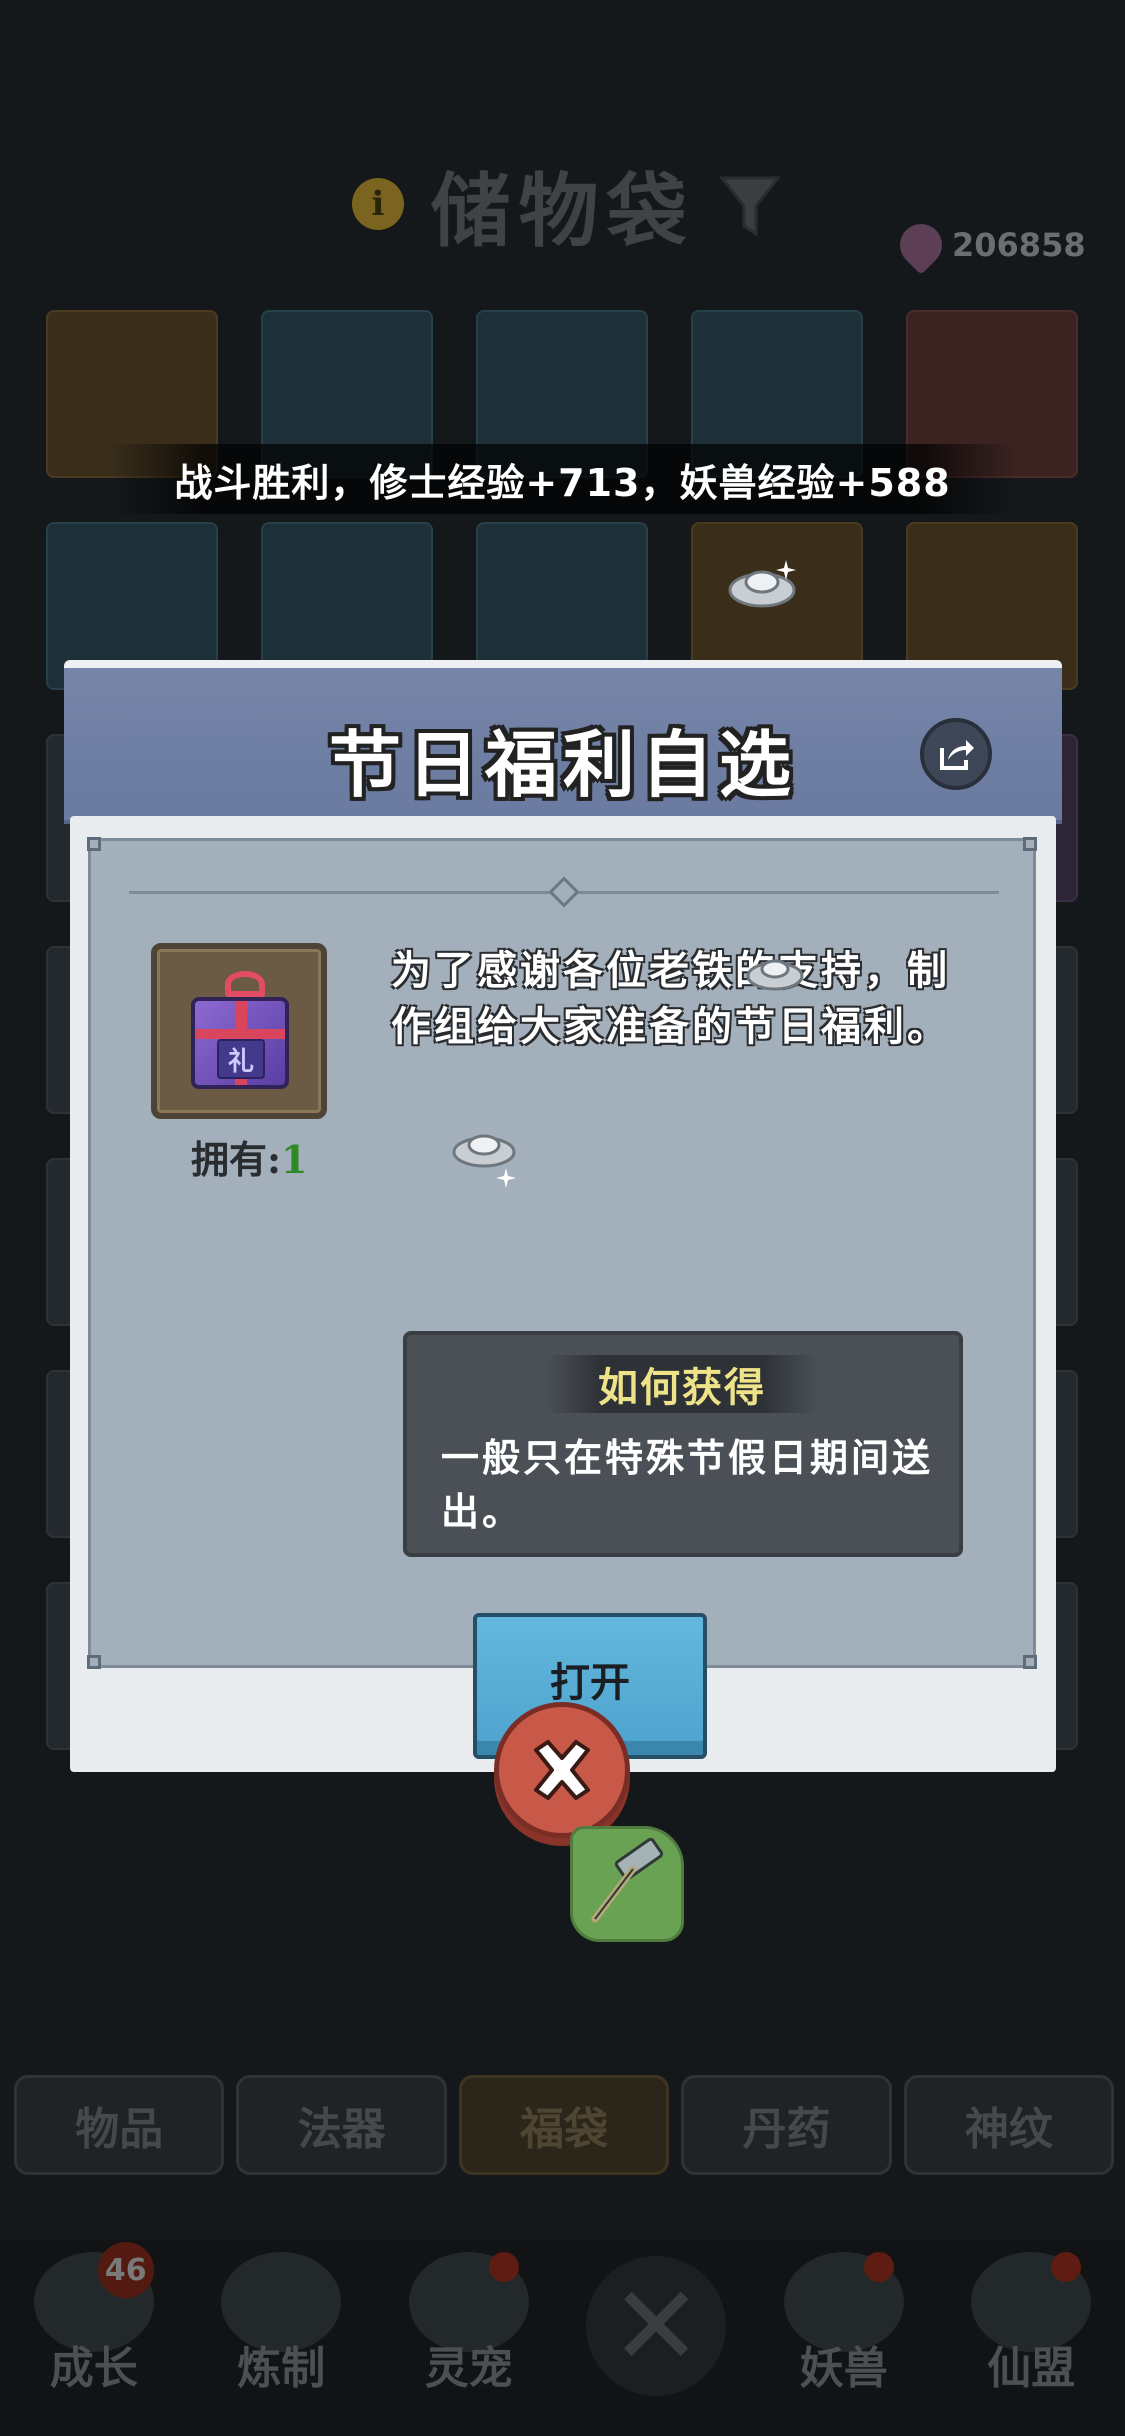  I want to click on nav-monster: 妖兽, so click(844, 2324).